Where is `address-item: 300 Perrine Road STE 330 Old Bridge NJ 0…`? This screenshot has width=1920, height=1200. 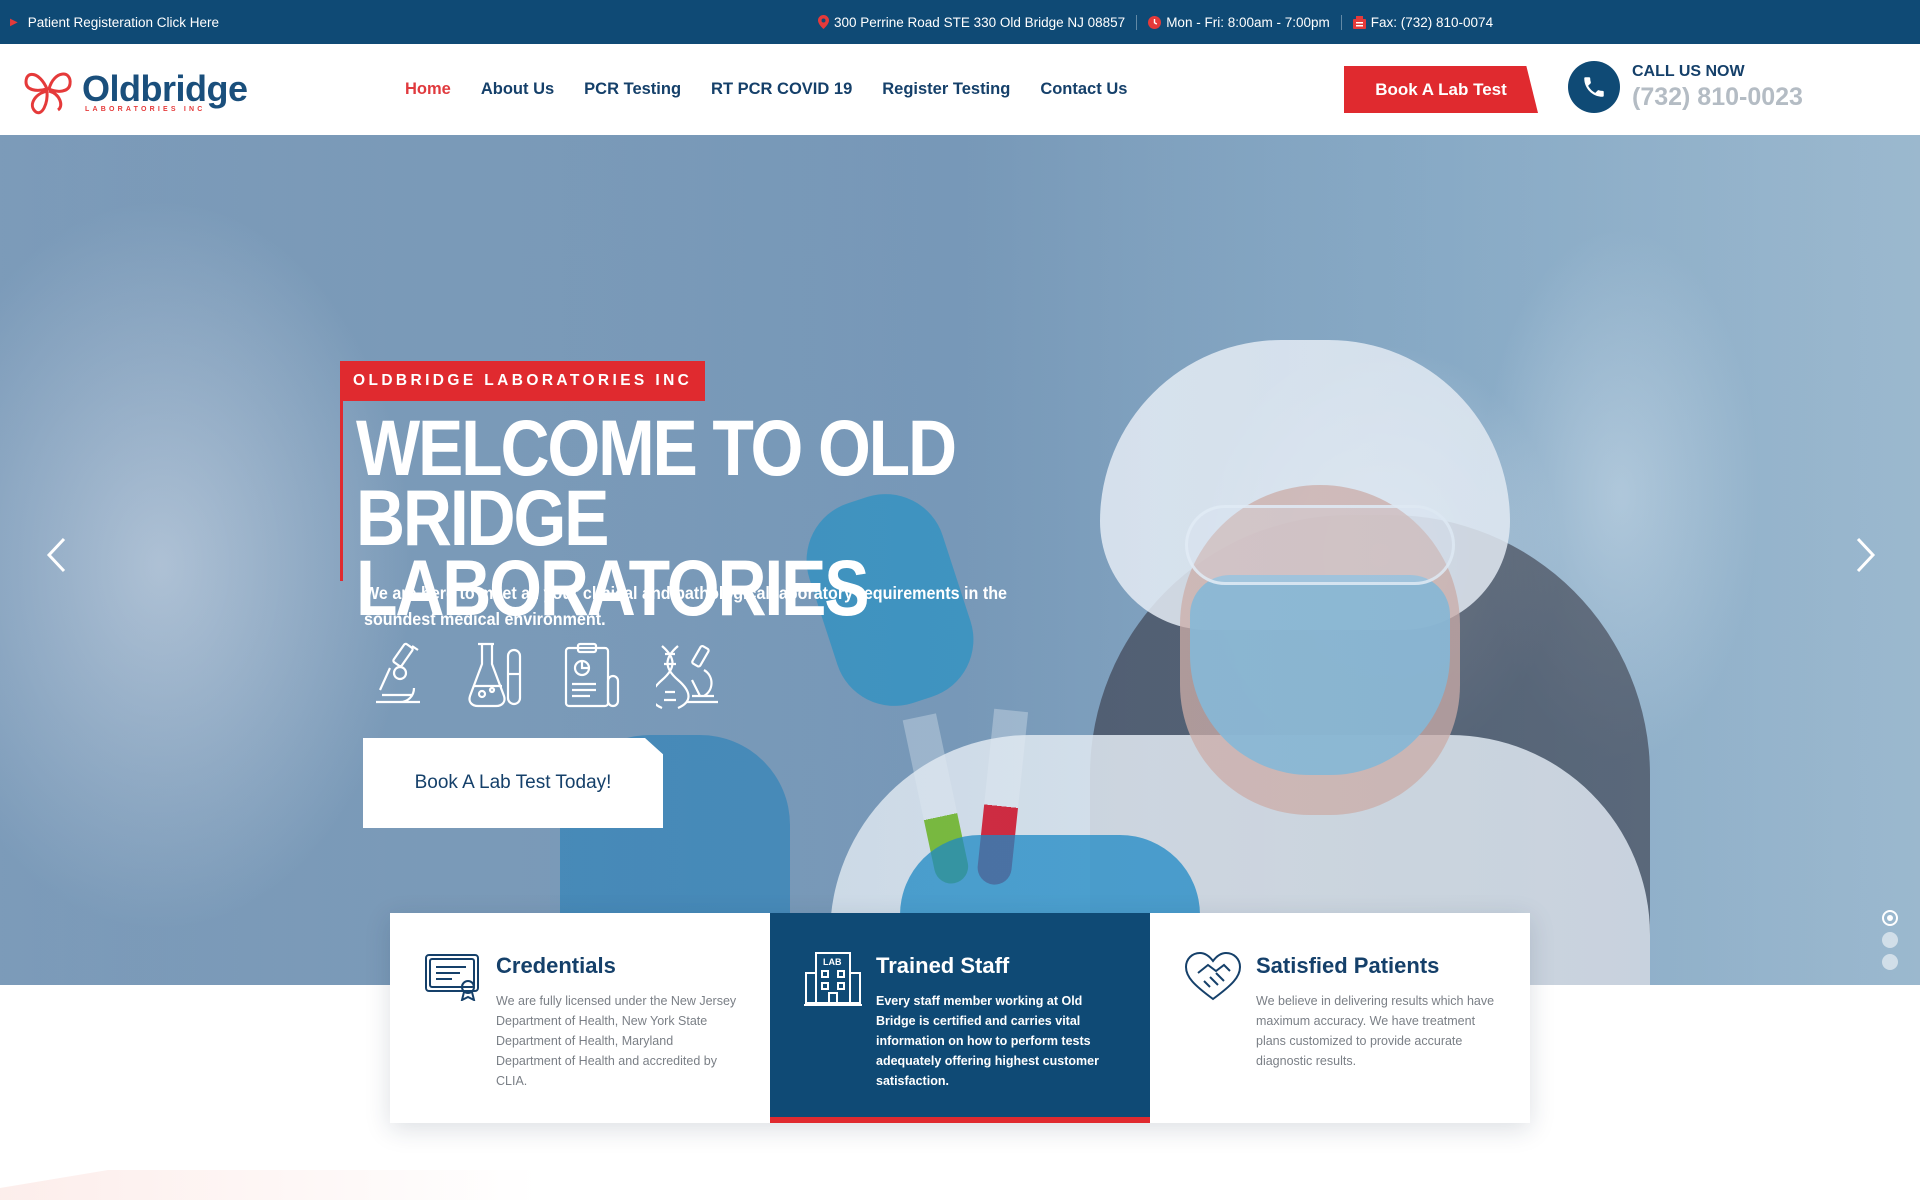 address-item: 300 Perrine Road STE 330 Old Bridge NJ 0… is located at coordinates (977, 22).